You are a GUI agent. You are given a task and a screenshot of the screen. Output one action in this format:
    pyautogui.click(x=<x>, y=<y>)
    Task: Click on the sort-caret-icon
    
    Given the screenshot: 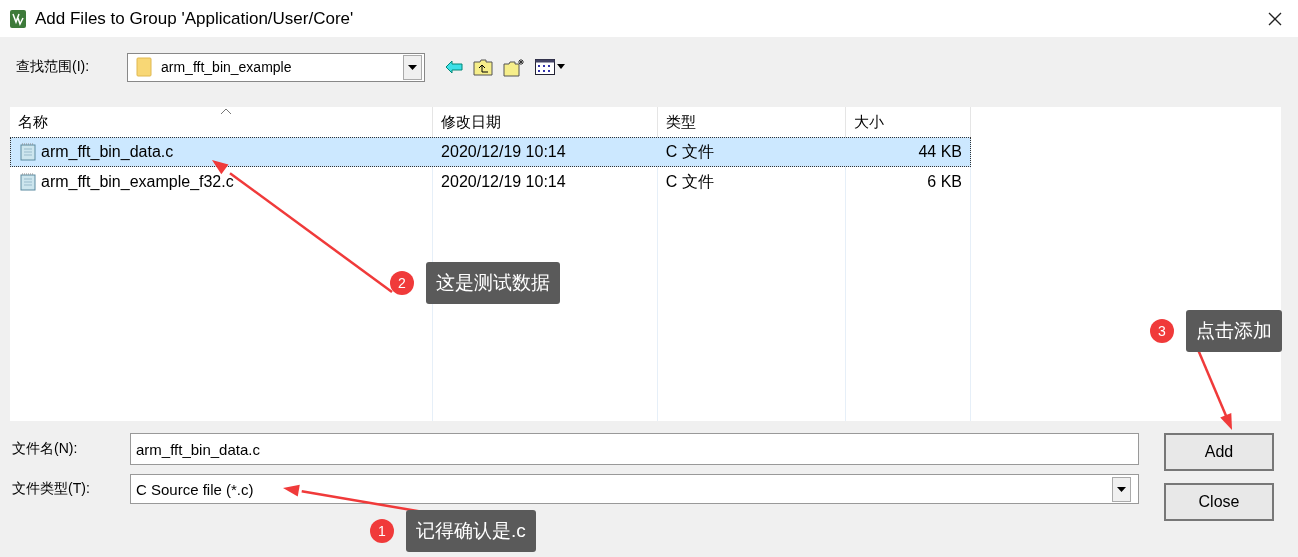 What is the action you would take?
    pyautogui.click(x=226, y=111)
    